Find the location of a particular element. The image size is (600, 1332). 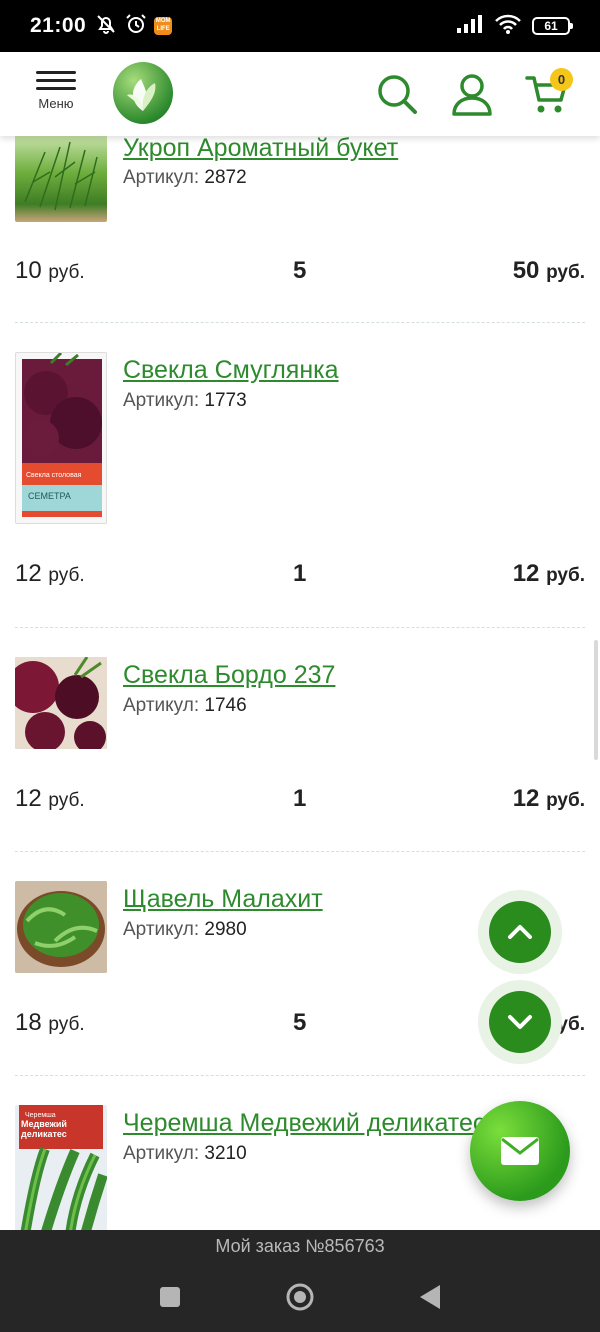

status-system-icons: 61 is located at coordinates (514, 26).